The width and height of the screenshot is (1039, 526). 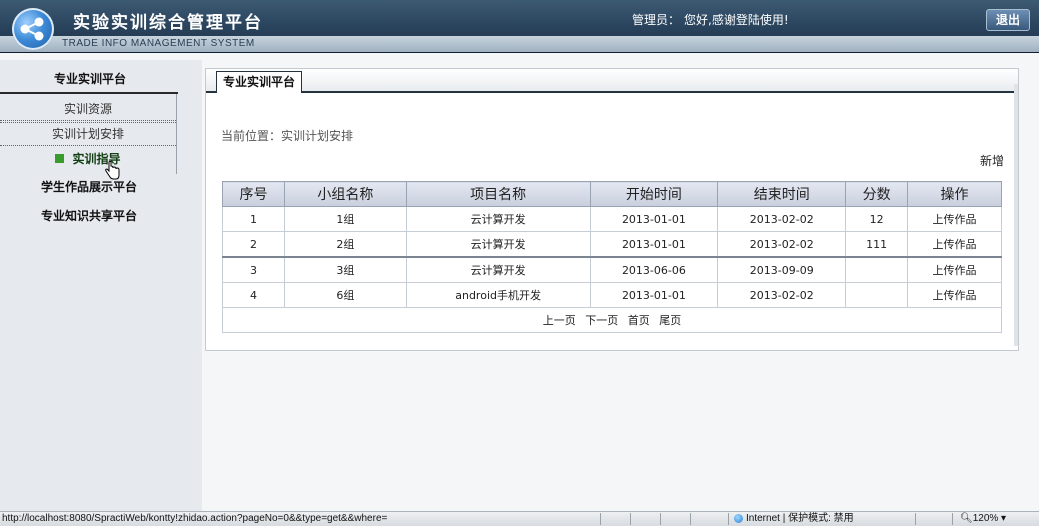 I want to click on logo-icon, so click(x=33, y=29).